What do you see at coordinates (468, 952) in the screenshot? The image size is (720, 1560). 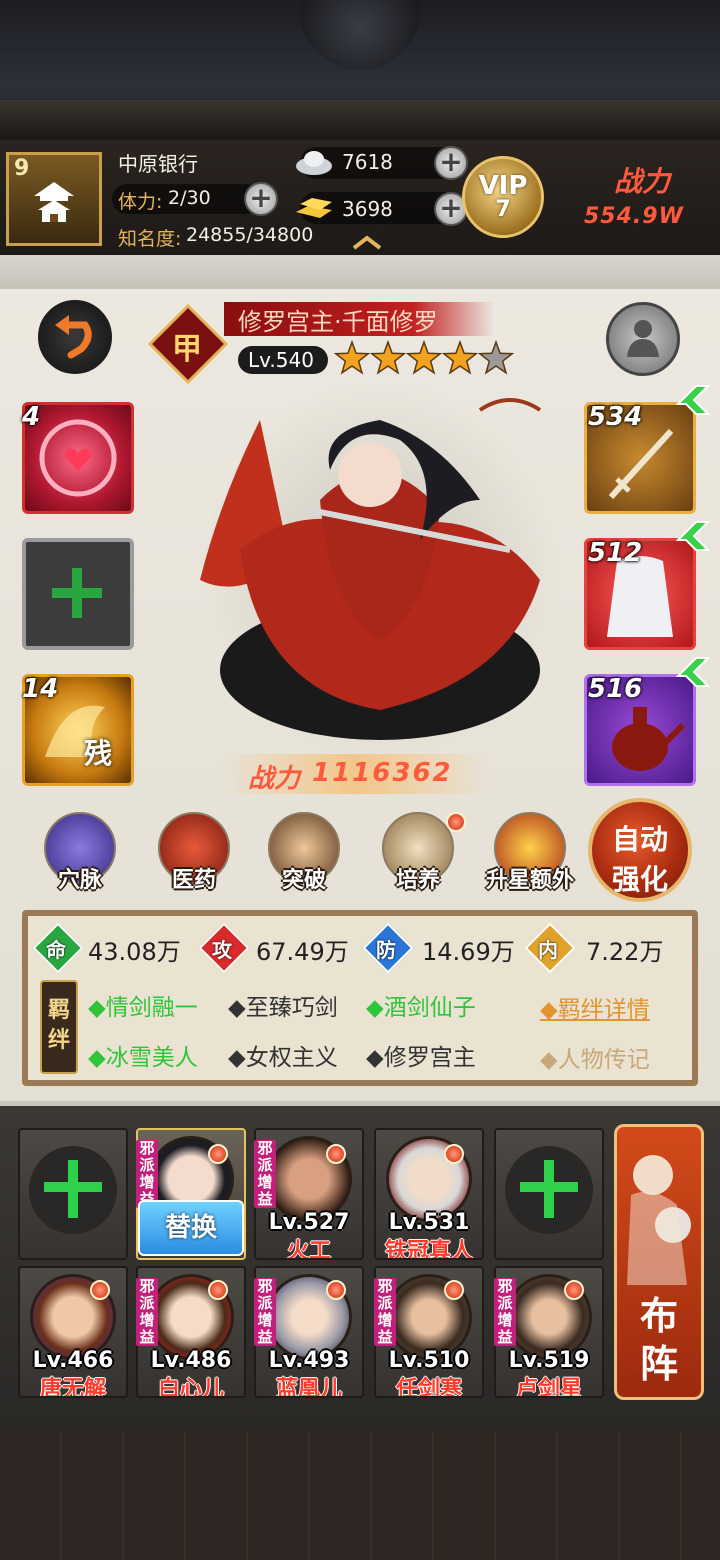 I see `stat-value: 14.69万` at bounding box center [468, 952].